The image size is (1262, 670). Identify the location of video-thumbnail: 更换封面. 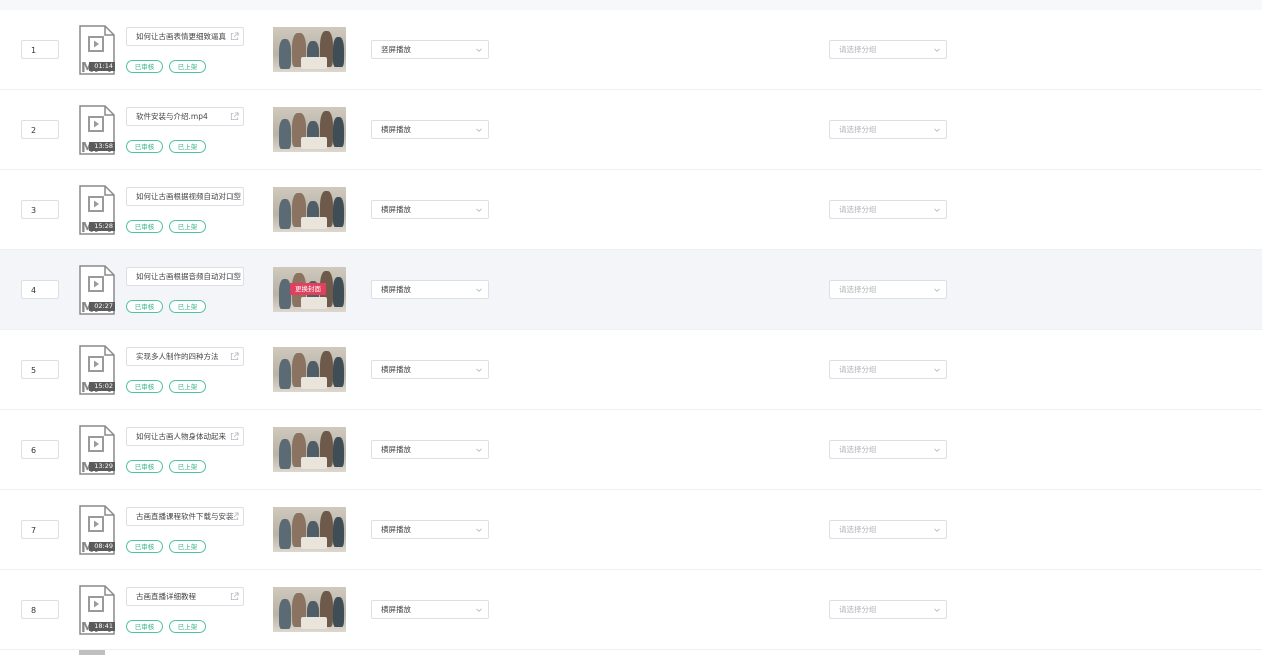
(309, 289).